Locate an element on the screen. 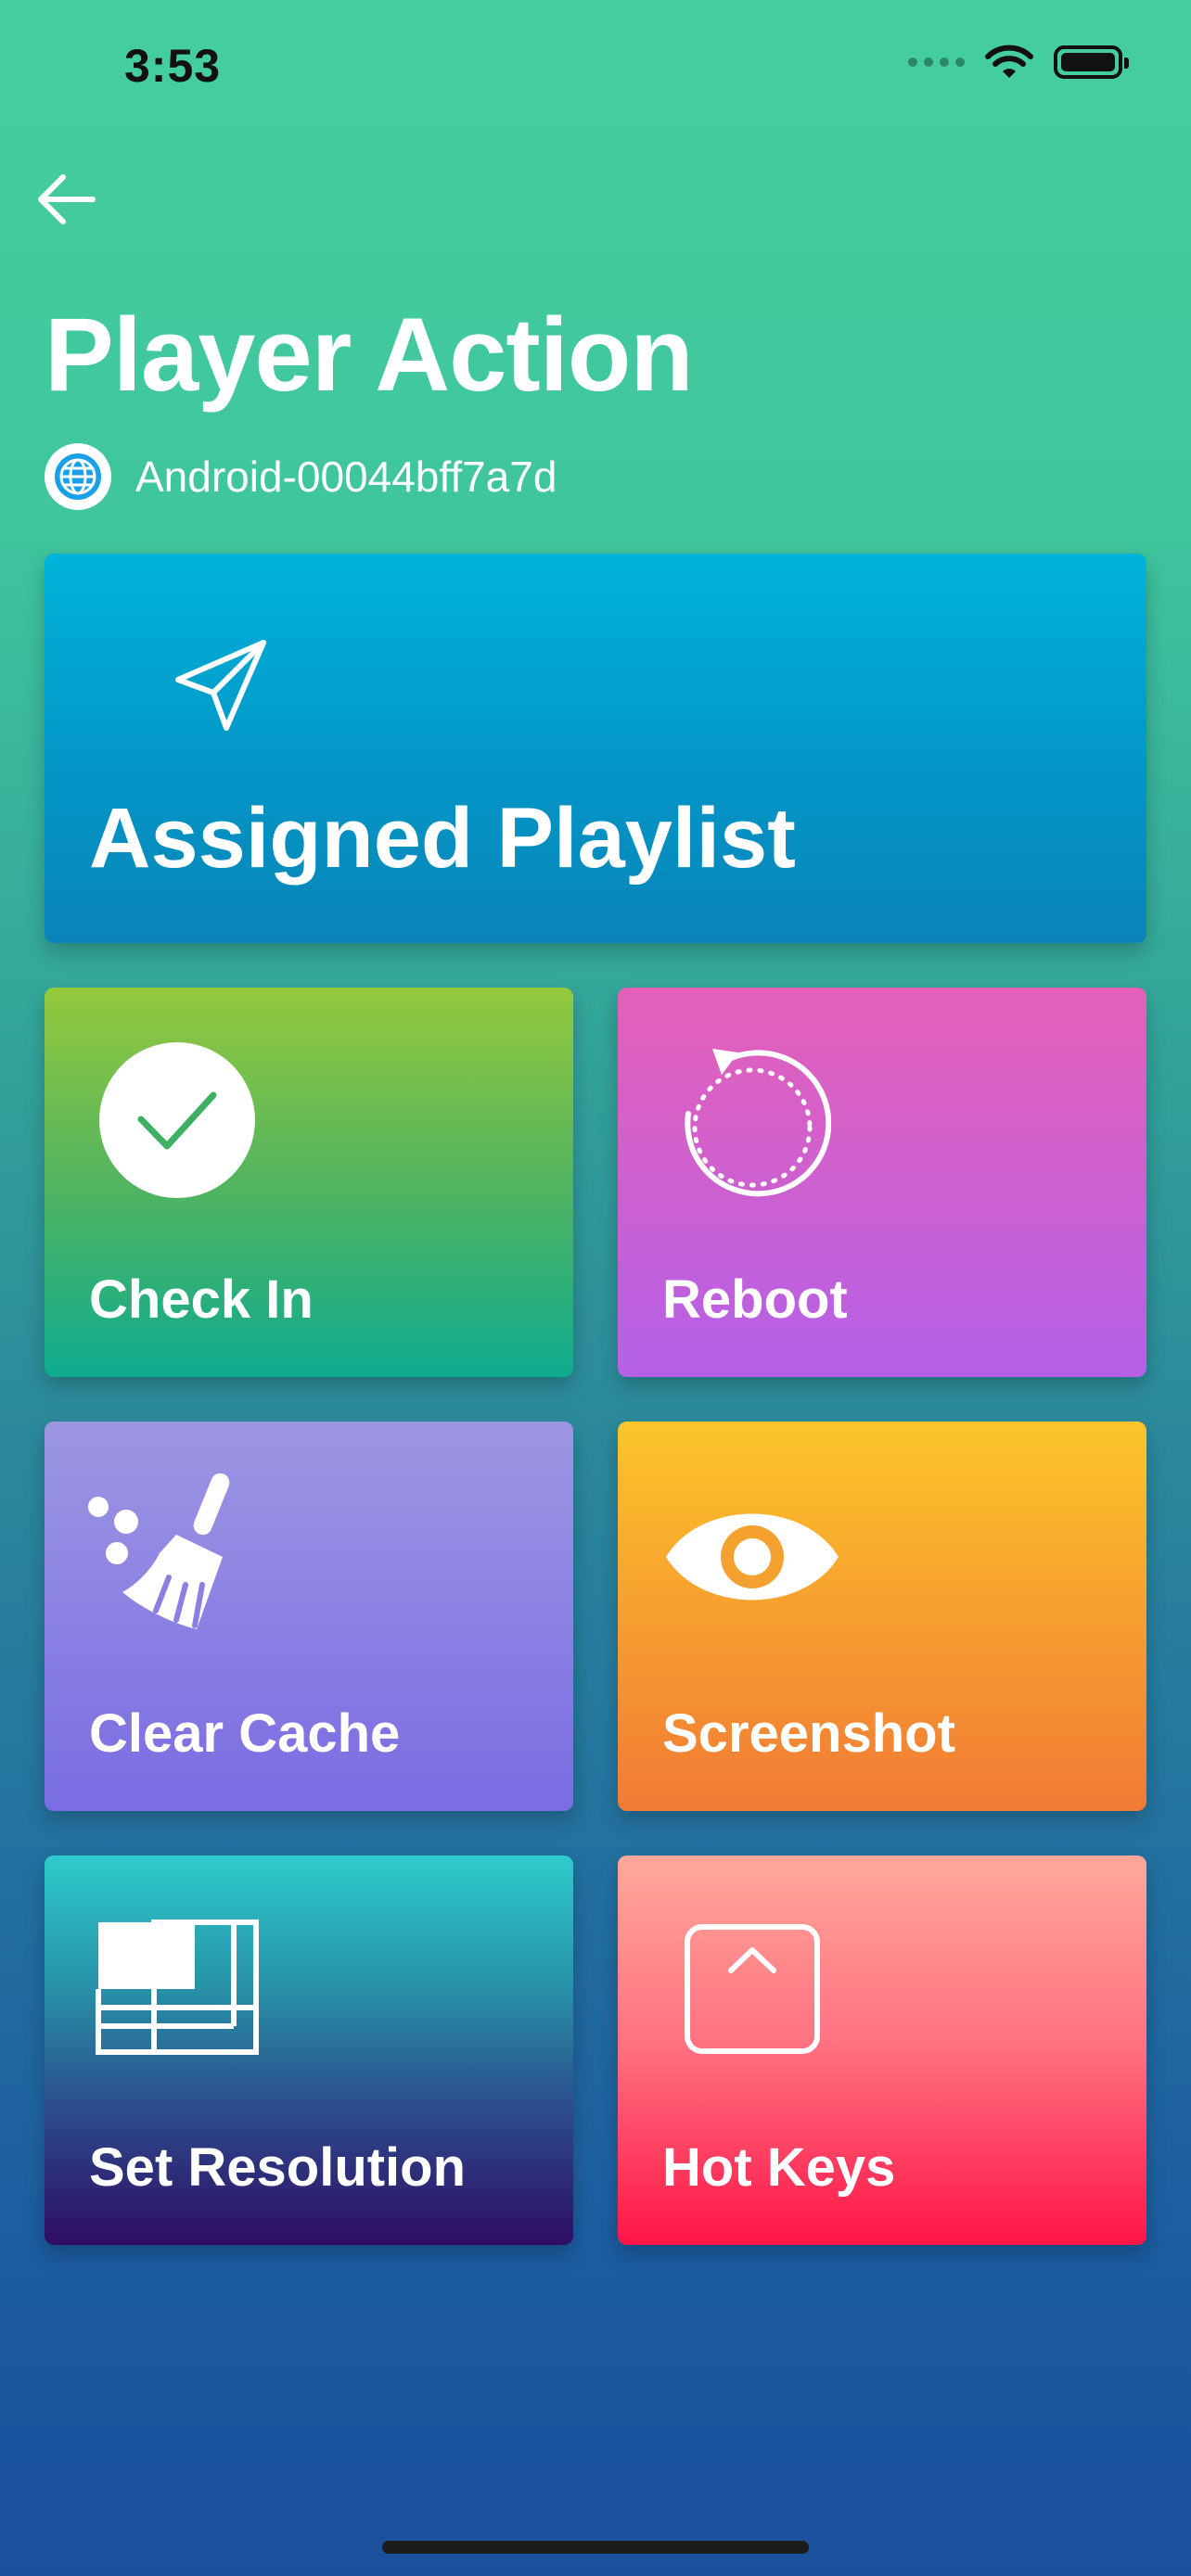 Image resolution: width=1191 pixels, height=2576 pixels. check-in-label: Check In is located at coordinates (201, 1299).